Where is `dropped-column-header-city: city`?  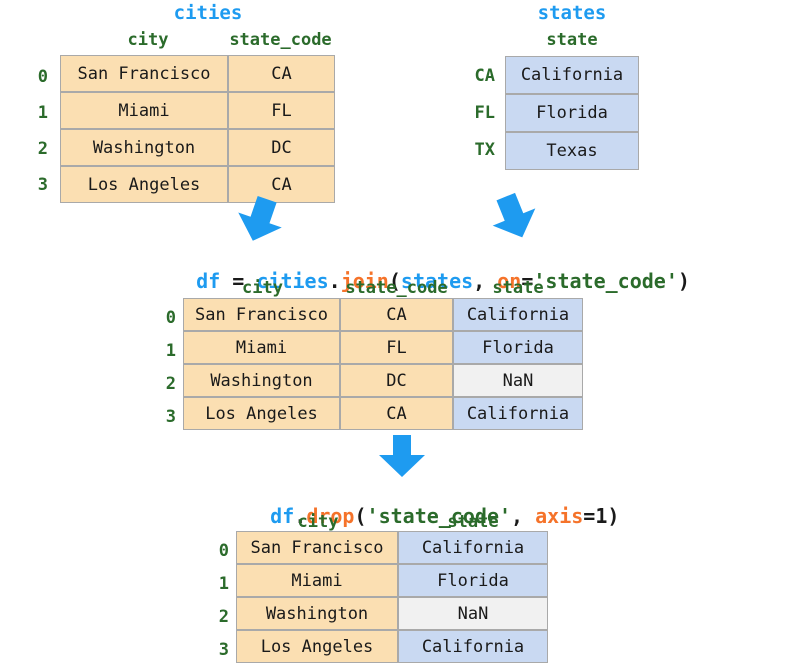 dropped-column-header-city: city is located at coordinates (318, 522).